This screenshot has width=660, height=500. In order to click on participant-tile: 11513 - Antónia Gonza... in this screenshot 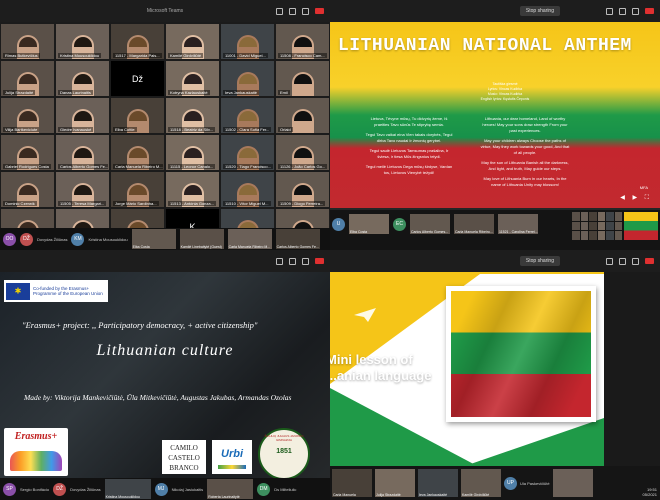, I will do `click(192, 189)`.